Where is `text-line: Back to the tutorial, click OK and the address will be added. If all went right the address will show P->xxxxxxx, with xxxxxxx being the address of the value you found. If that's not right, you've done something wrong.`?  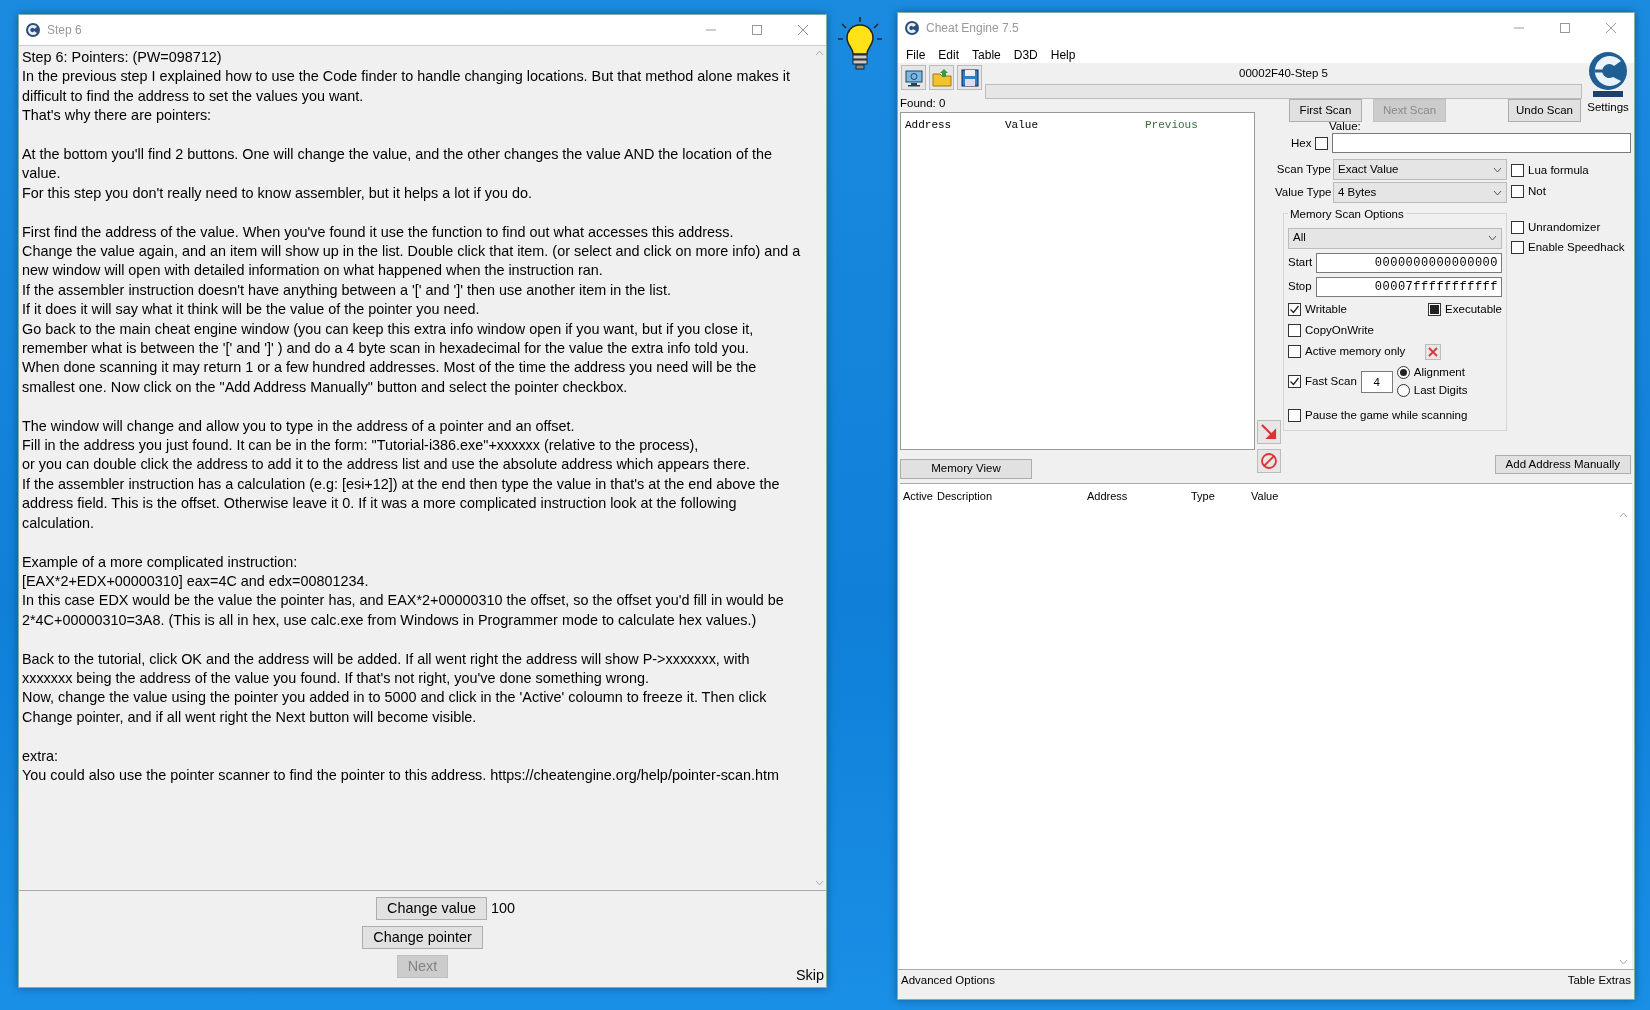 text-line: Back to the tutorial, click OK and the address will be added. If all went right the address will show P->xxxxxxx, with xxxxxxx being the address of the value you found. If that's not right, you've done something wrong. is located at coordinates (386, 668).